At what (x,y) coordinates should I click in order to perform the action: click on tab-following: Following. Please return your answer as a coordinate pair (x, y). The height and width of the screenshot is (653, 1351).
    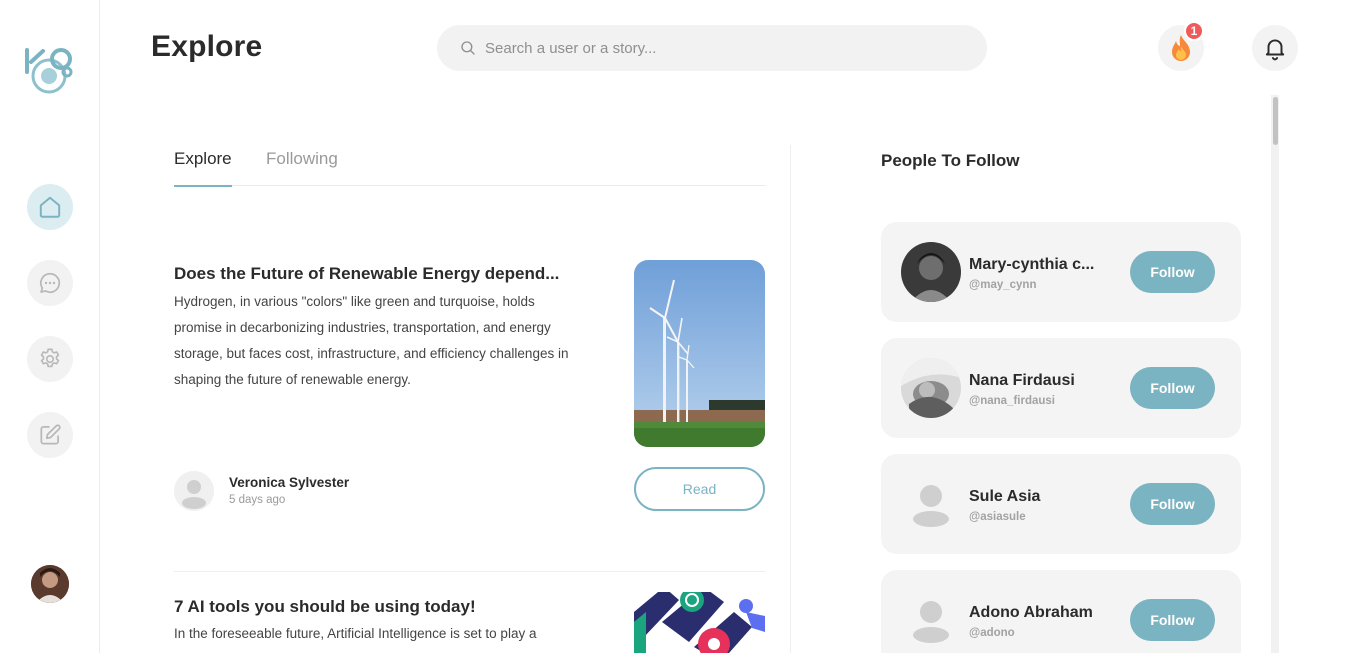
    Looking at the image, I should click on (302, 167).